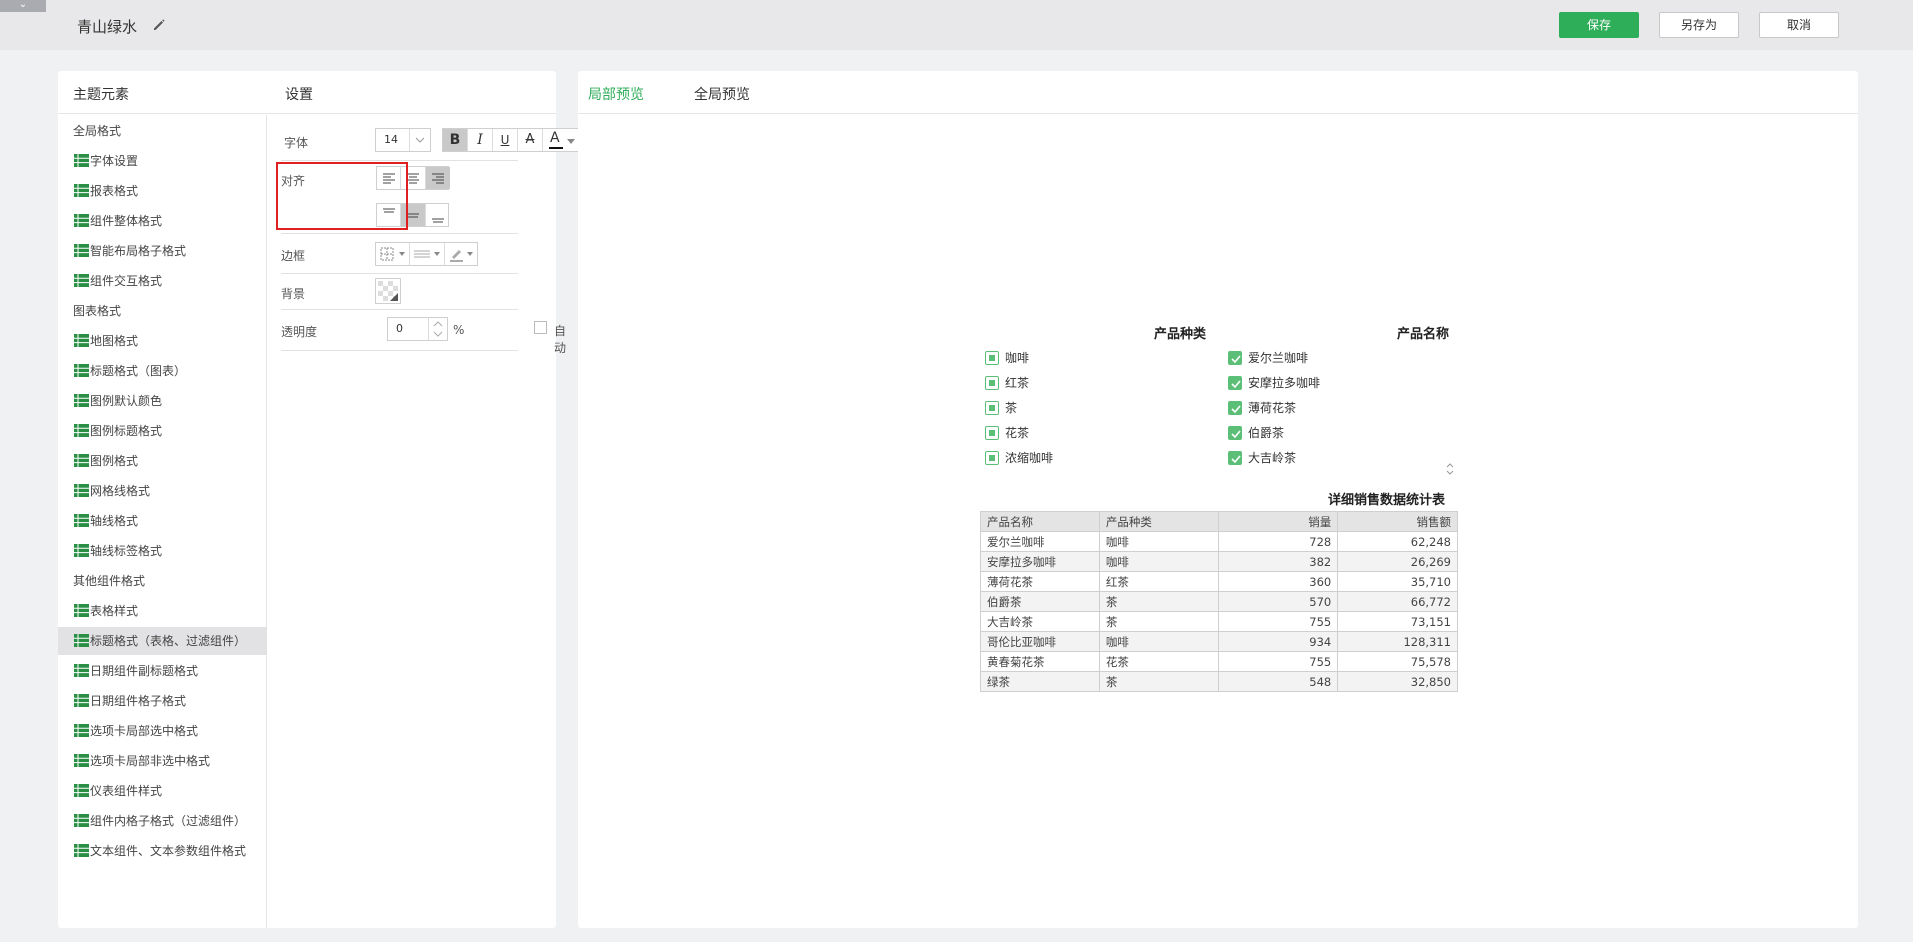  Describe the element at coordinates (1040, 521) in the screenshot. I see `column-header: 产品名称` at that location.